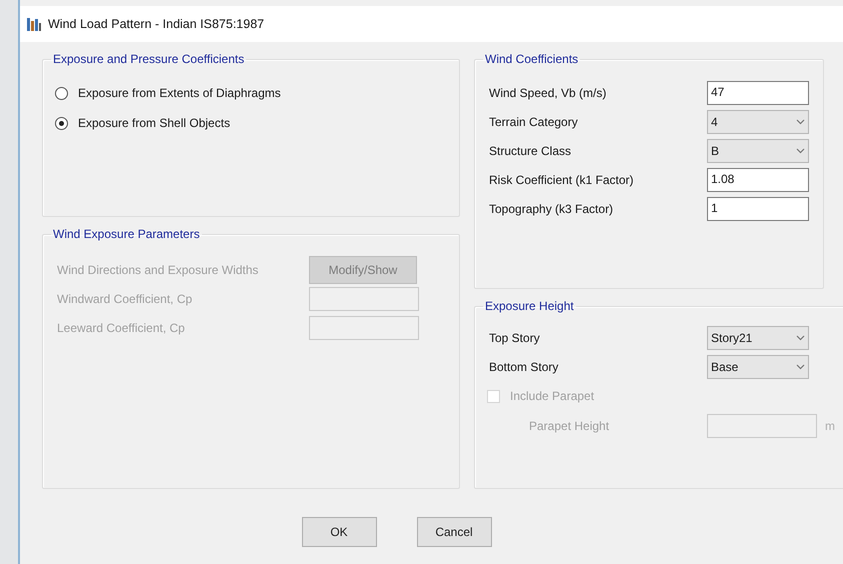 This screenshot has height=564, width=843. Describe the element at coordinates (156, 24) in the screenshot. I see `window-title: Wind Load Pattern - Indian IS875:1987` at that location.